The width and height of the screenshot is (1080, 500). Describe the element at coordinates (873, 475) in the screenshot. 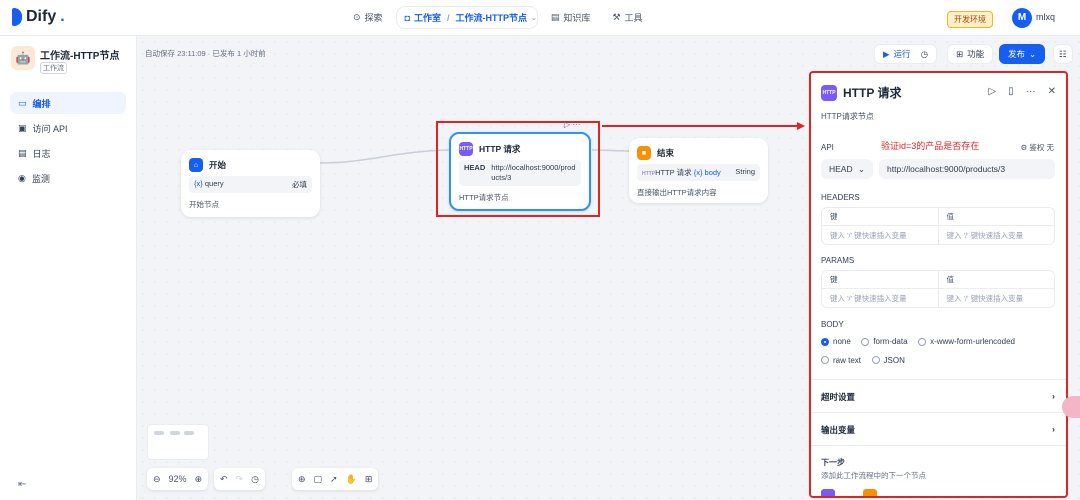

I see `next-step-desc: 添加此工作流程中的下一个节点` at that location.